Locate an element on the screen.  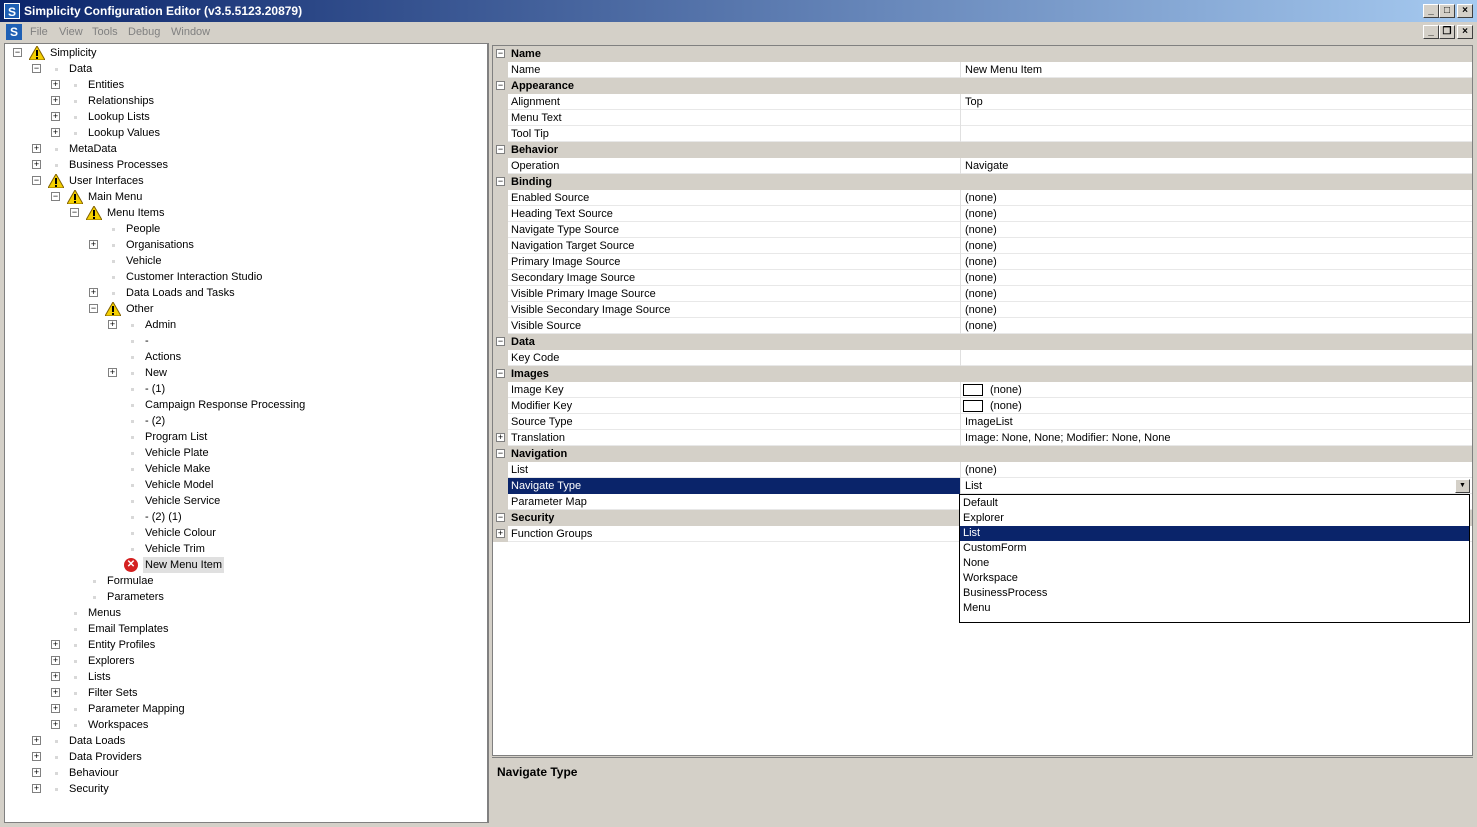
tree-item: − User Interfaces is located at coordinates (245, 181).